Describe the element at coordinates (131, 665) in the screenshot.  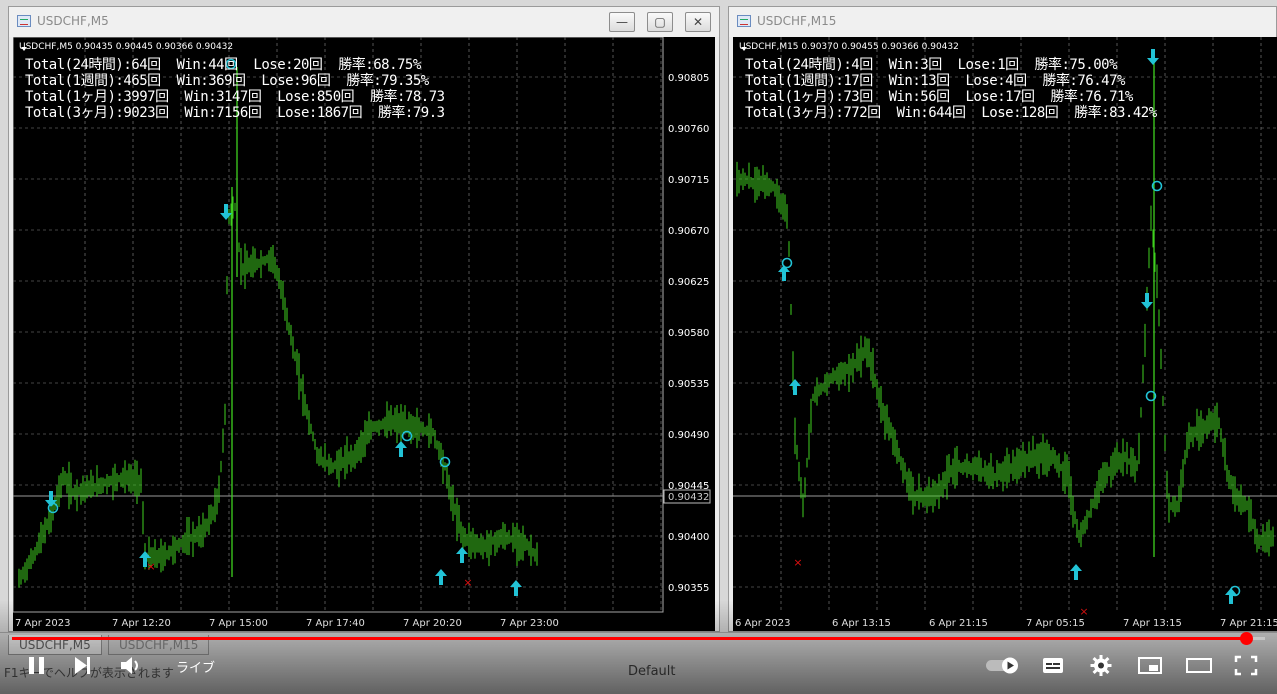
I see `volume-icon` at that location.